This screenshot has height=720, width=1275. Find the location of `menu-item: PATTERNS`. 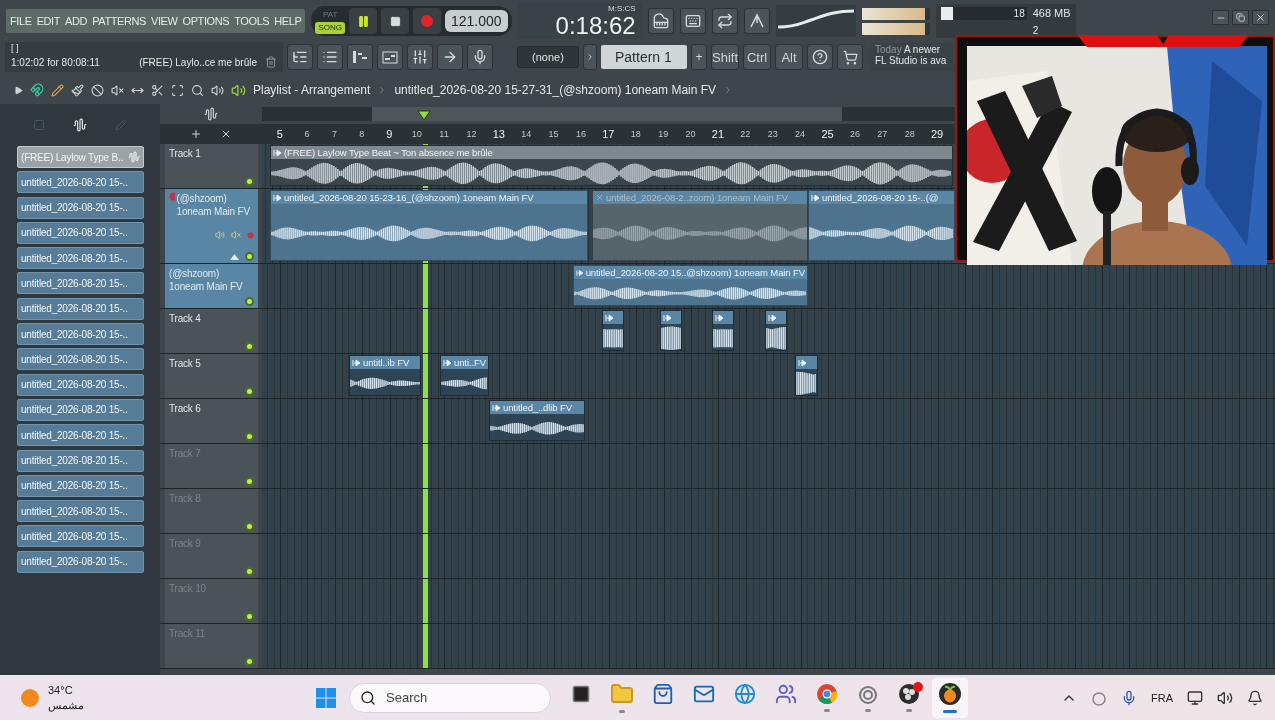

menu-item: PATTERNS is located at coordinates (119, 21).